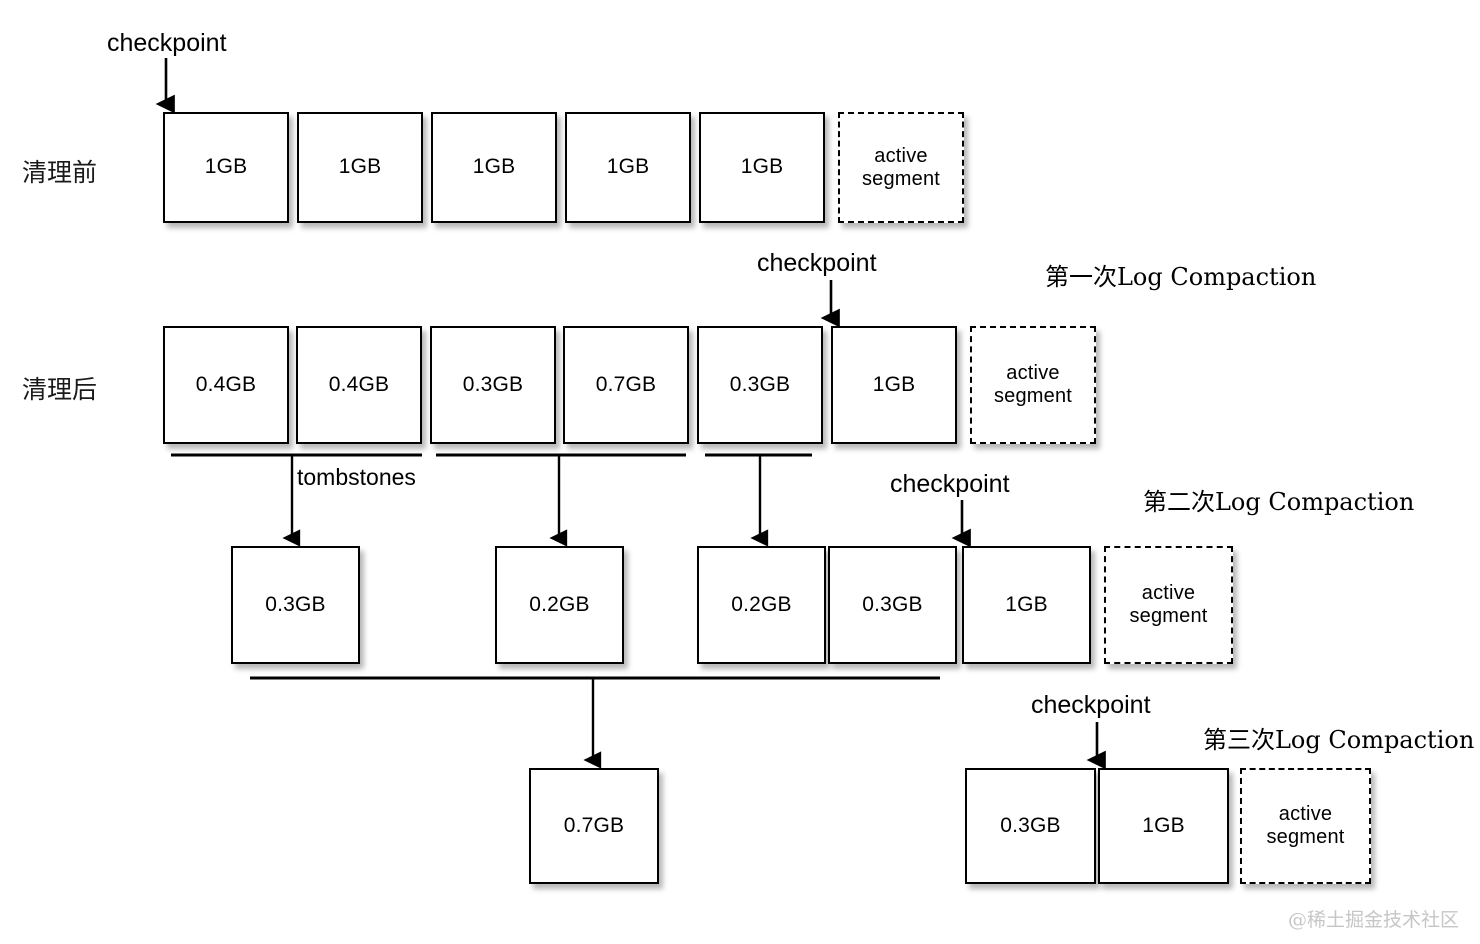 This screenshot has height=944, width=1480. What do you see at coordinates (1181, 277) in the screenshot?
I see `compaction-label-first: 第一次Log Compaction` at bounding box center [1181, 277].